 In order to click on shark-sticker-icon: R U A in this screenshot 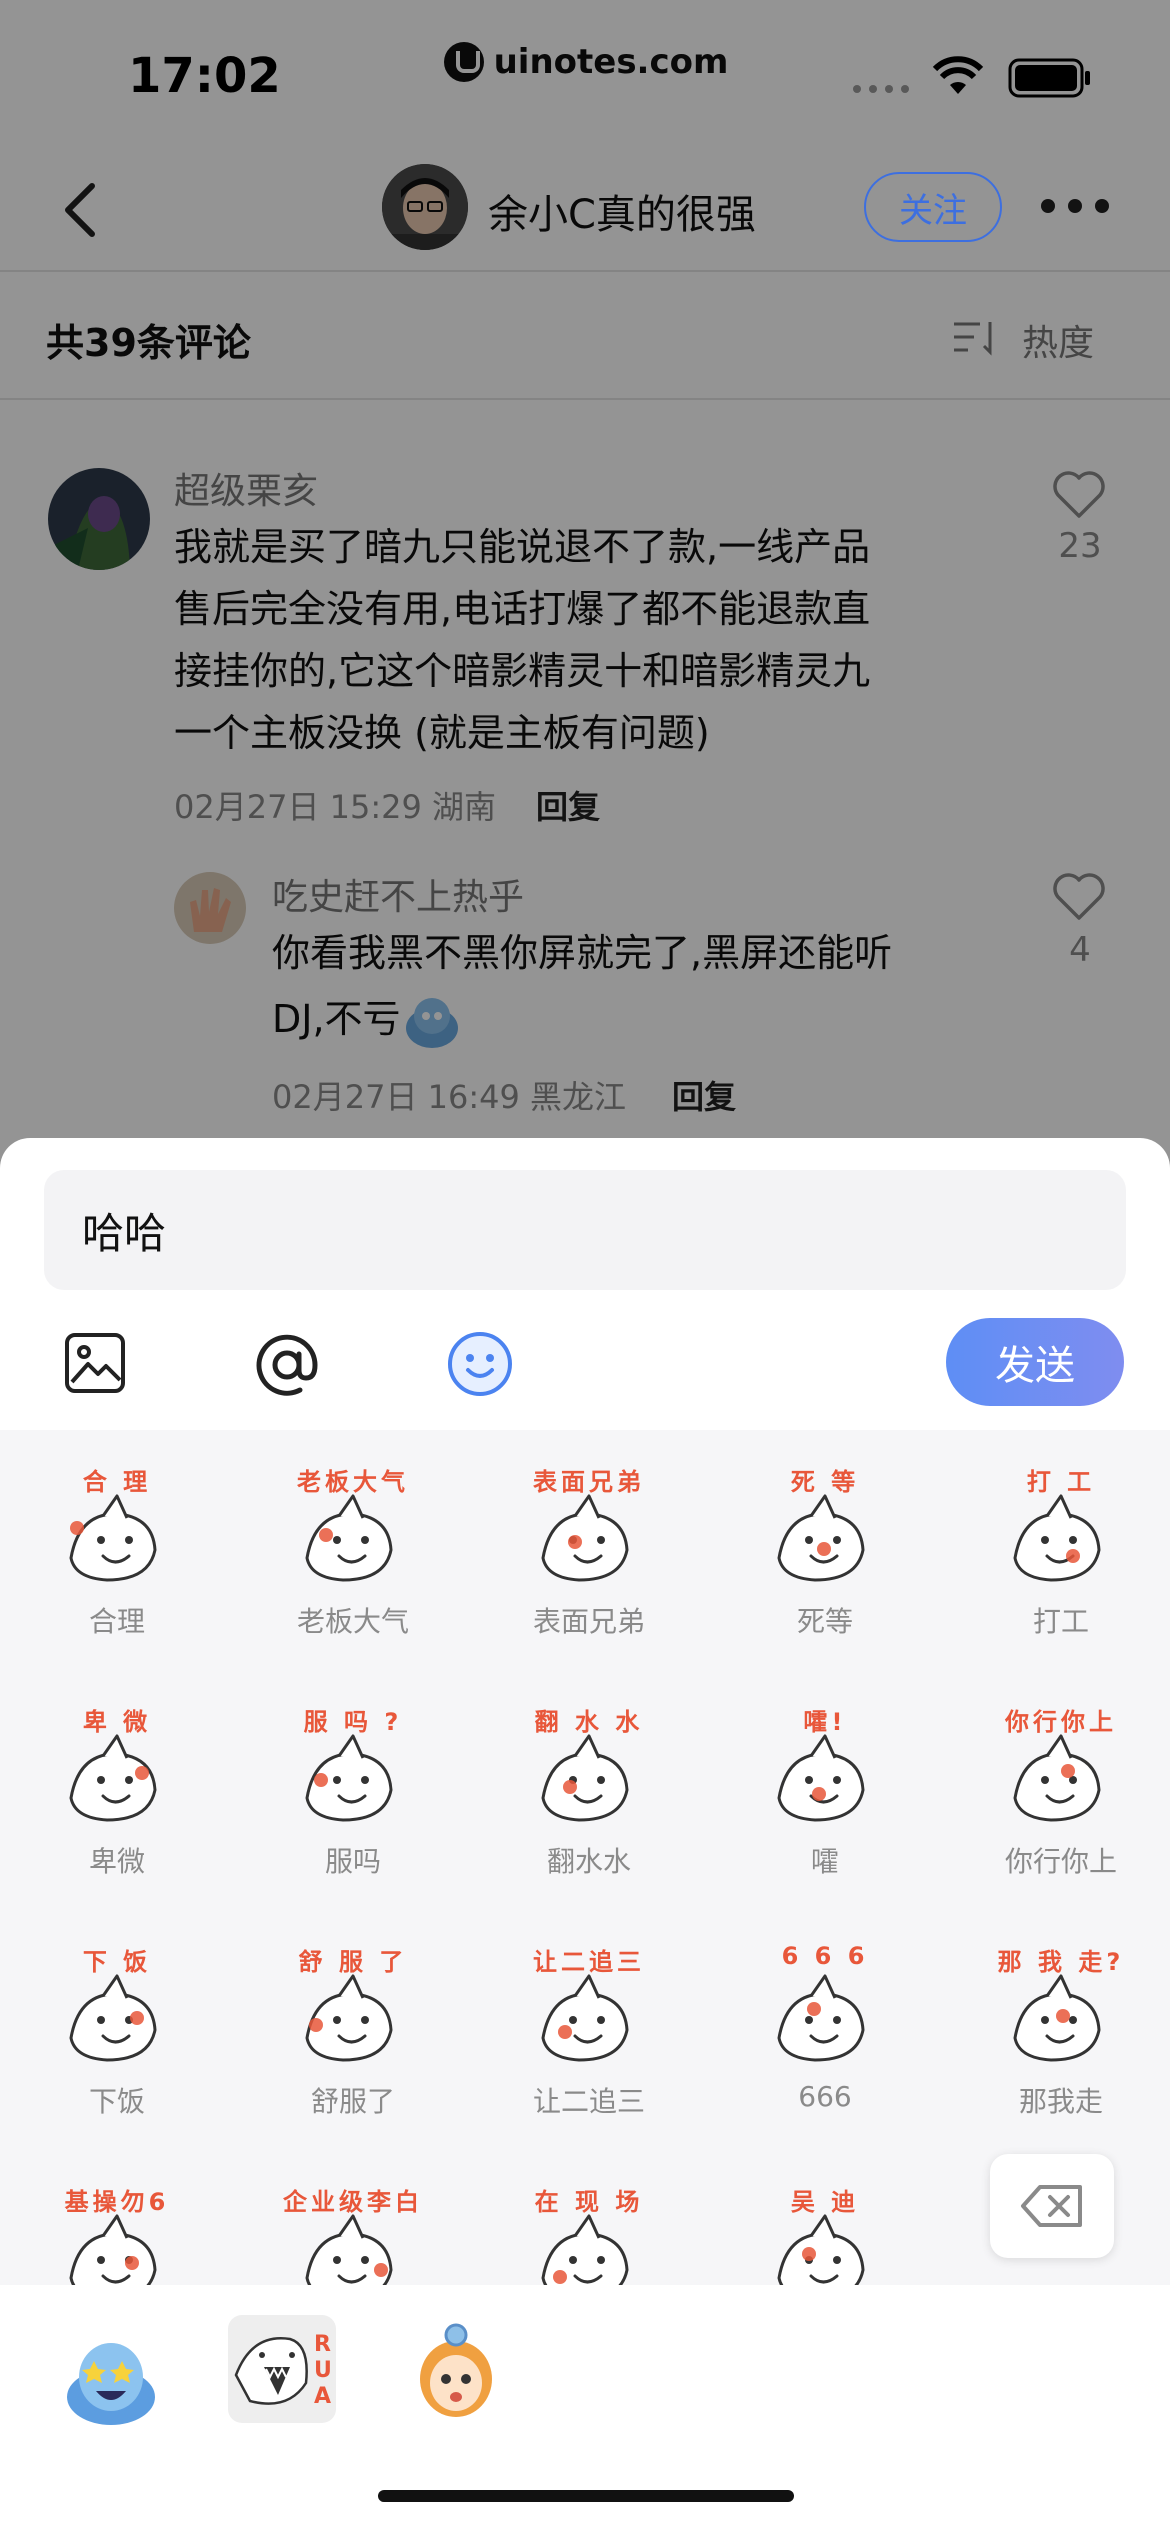, I will do `click(283, 2370)`.